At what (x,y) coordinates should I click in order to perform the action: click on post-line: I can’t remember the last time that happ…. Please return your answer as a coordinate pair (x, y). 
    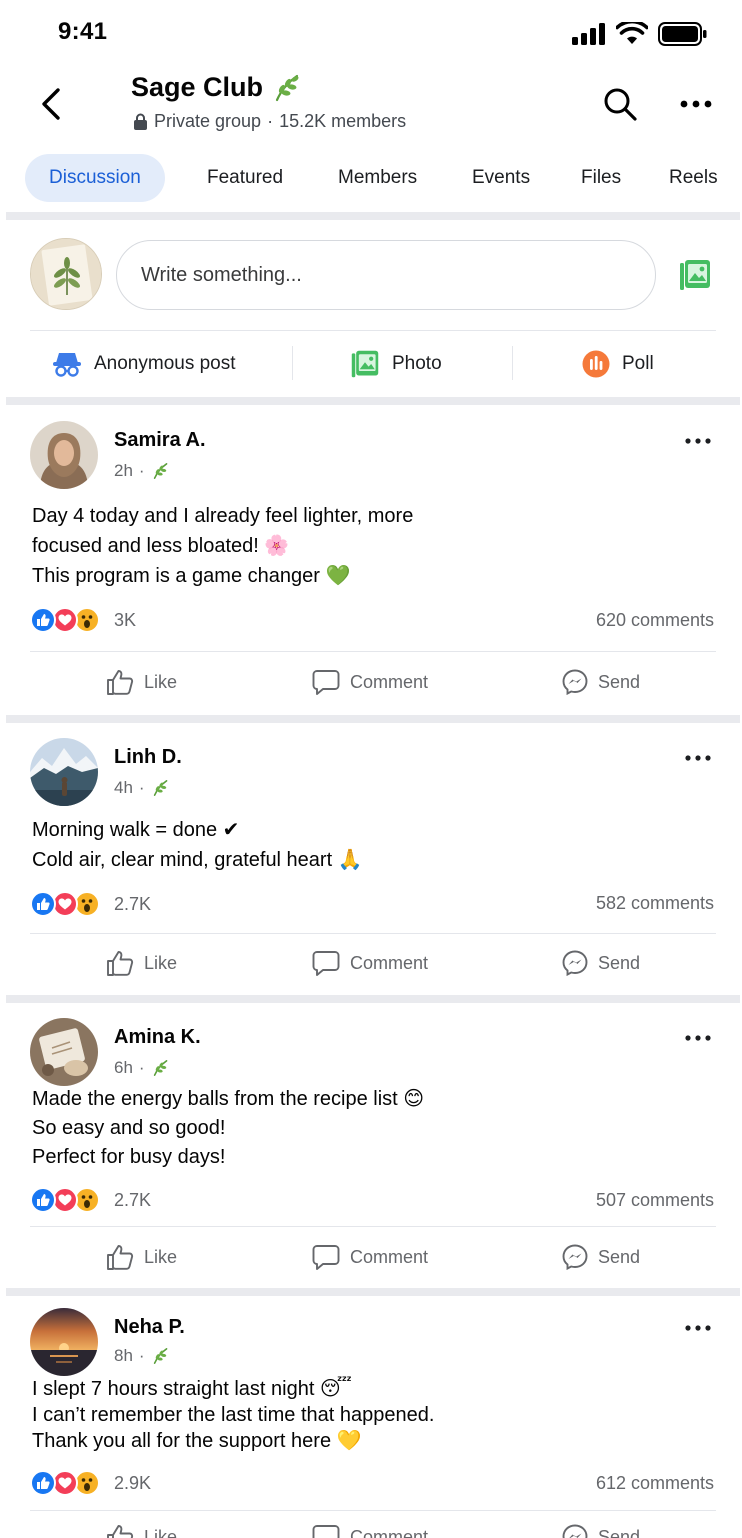
    Looking at the image, I should click on (233, 1415).